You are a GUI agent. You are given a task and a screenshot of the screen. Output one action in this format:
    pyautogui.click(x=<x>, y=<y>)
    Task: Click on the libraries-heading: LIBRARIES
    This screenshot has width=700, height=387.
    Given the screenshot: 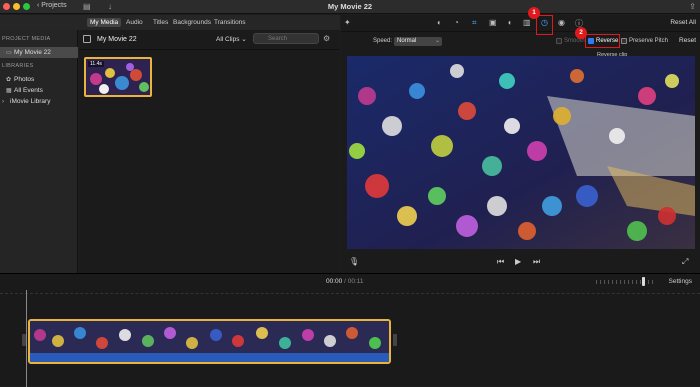 What is the action you would take?
    pyautogui.click(x=18, y=66)
    